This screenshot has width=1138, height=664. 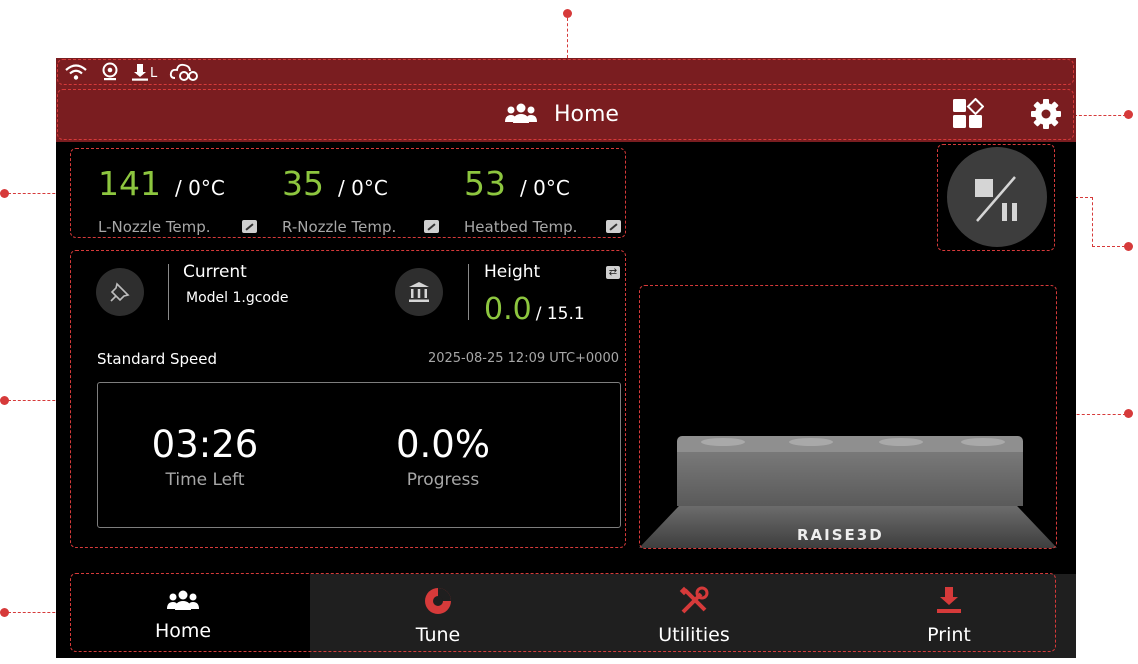 What do you see at coordinates (348, 193) in the screenshot?
I see `callout-box-temps` at bounding box center [348, 193].